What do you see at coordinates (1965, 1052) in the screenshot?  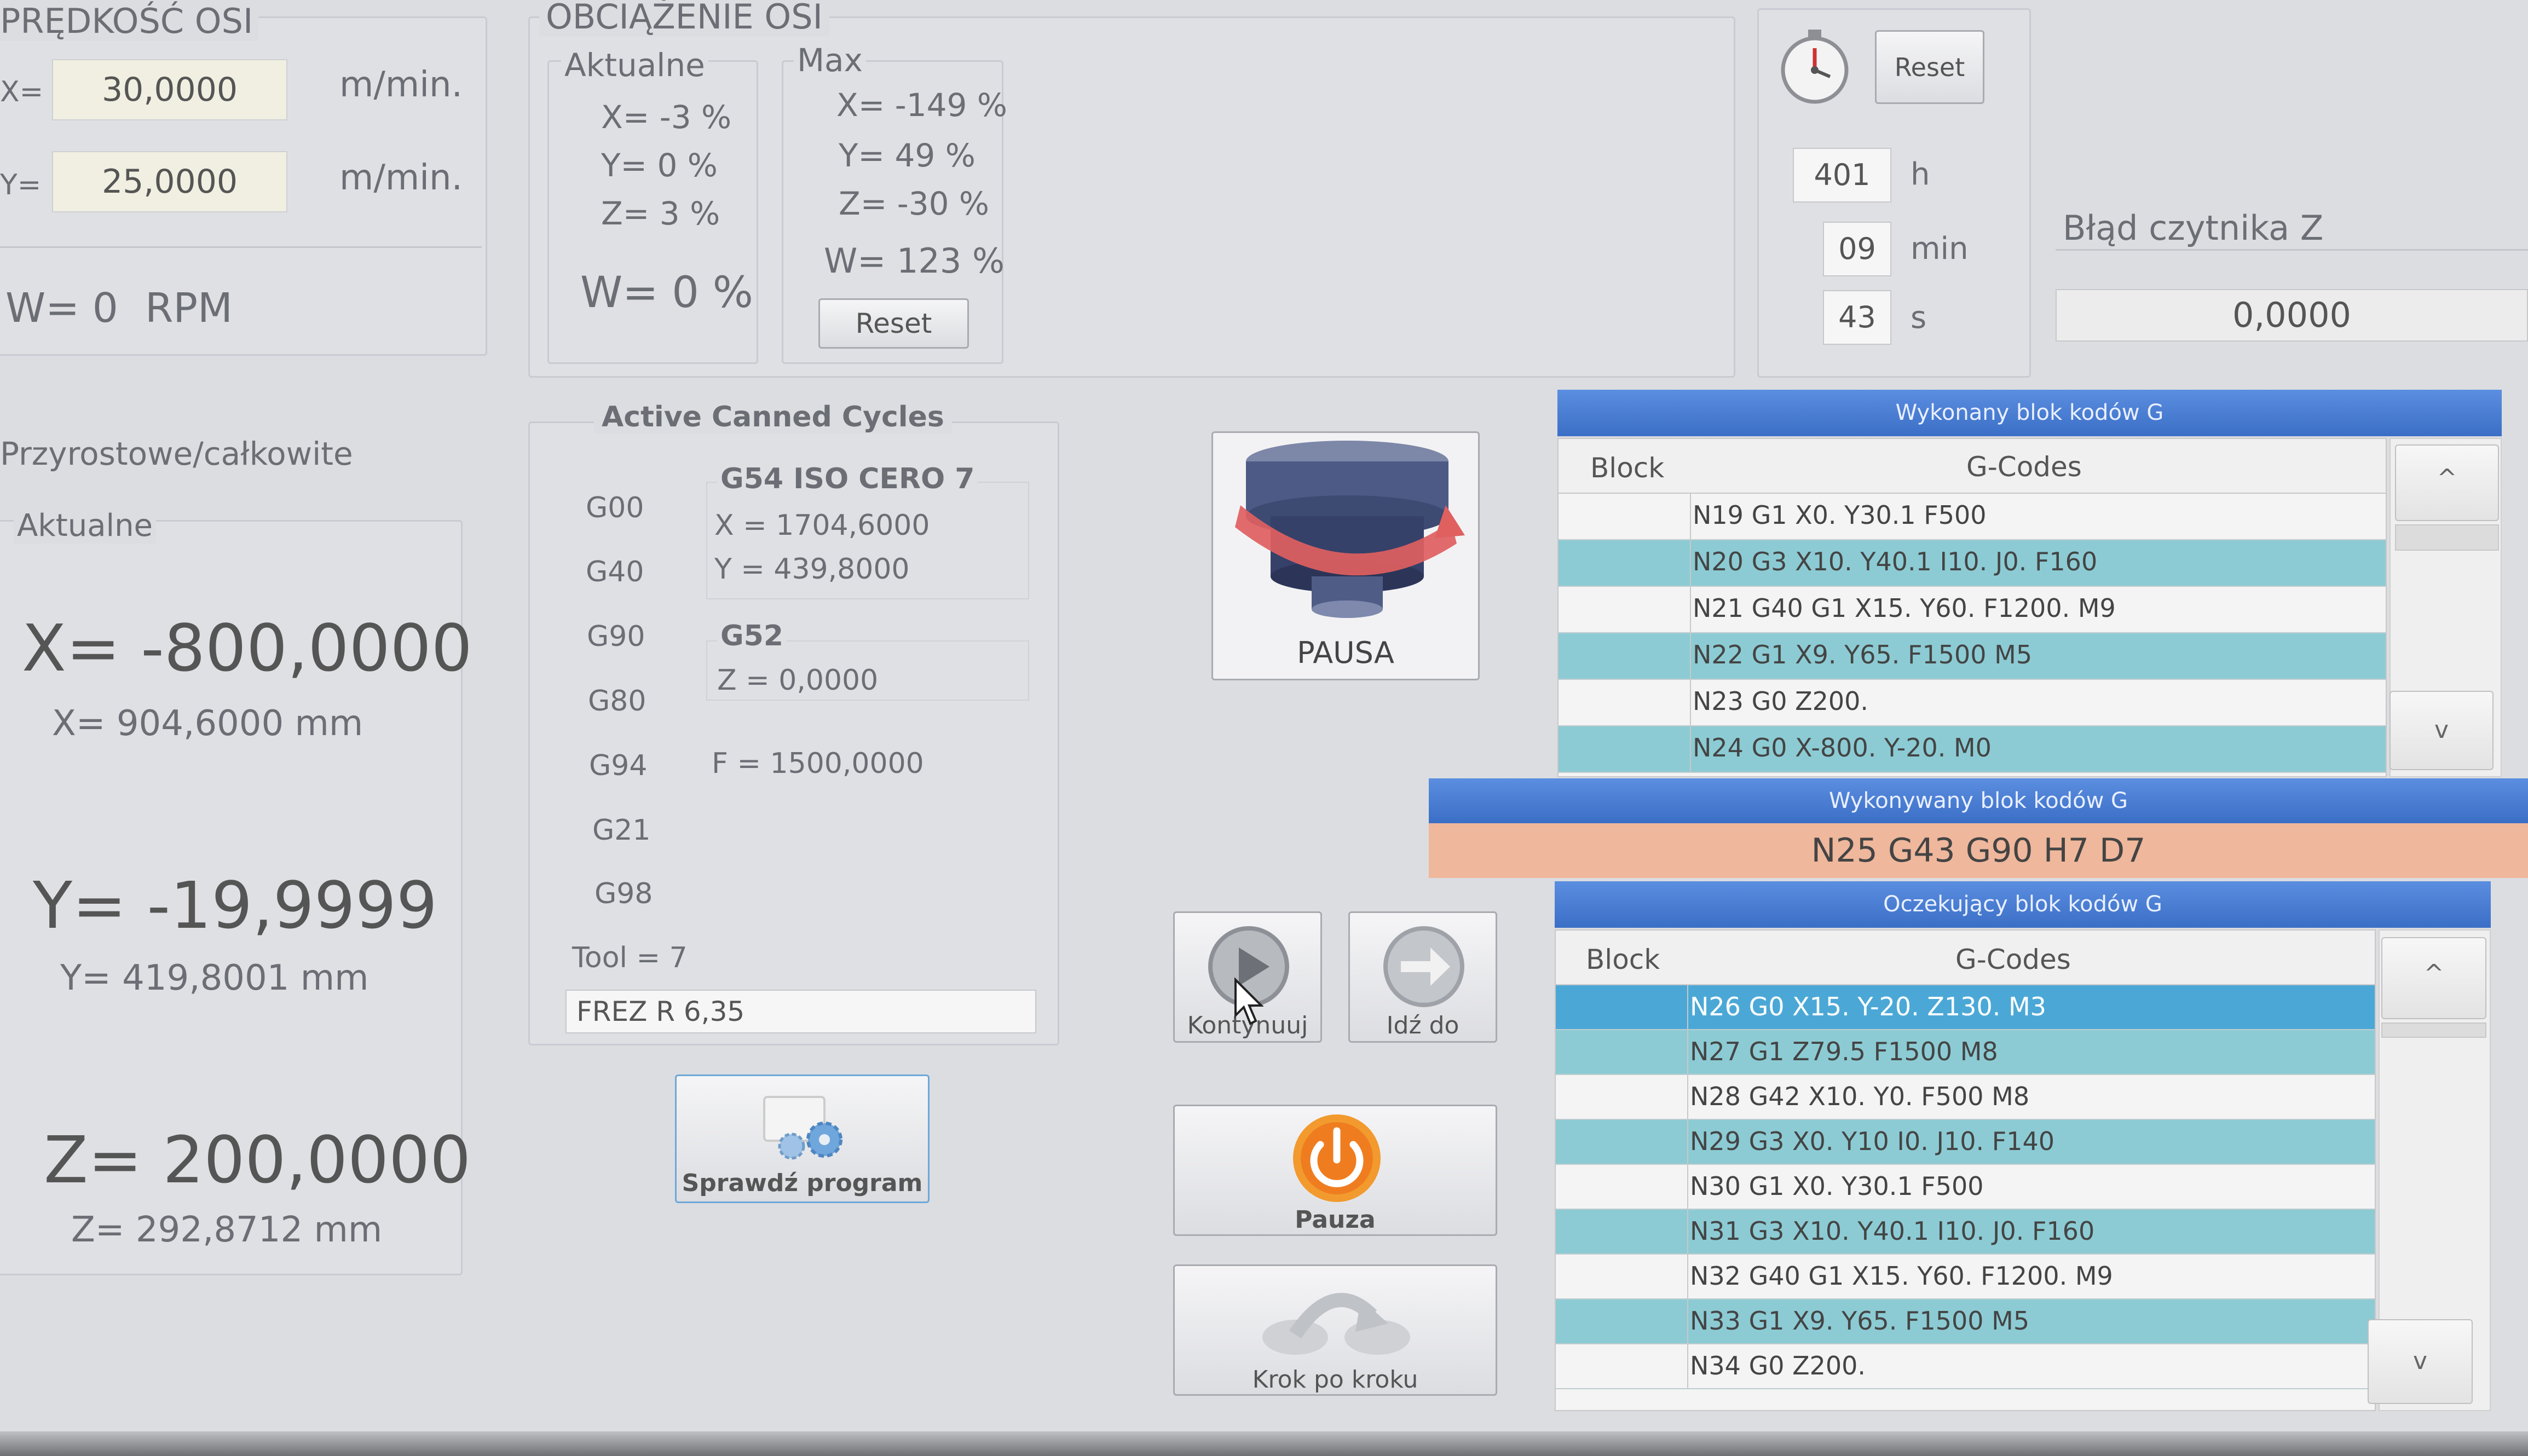 I see `table-row: N27 G1 Z79.5 F1500 M8` at bounding box center [1965, 1052].